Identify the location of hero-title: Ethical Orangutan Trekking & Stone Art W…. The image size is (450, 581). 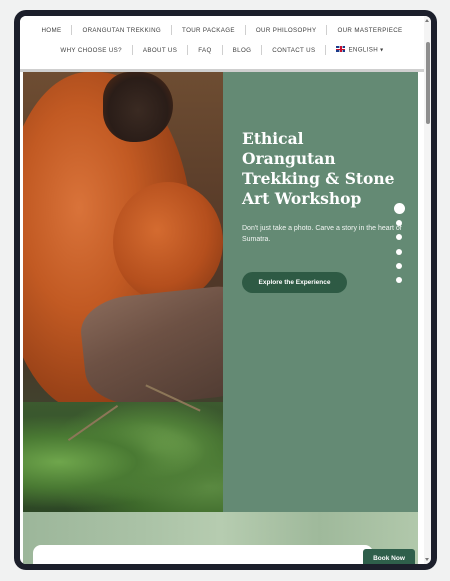
(318, 168).